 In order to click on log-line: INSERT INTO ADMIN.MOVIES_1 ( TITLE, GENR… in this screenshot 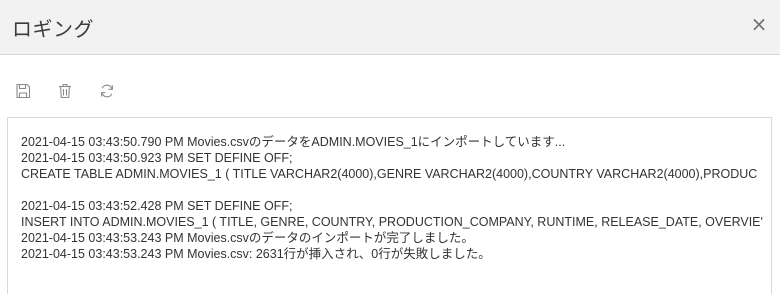, I will do `click(392, 222)`.